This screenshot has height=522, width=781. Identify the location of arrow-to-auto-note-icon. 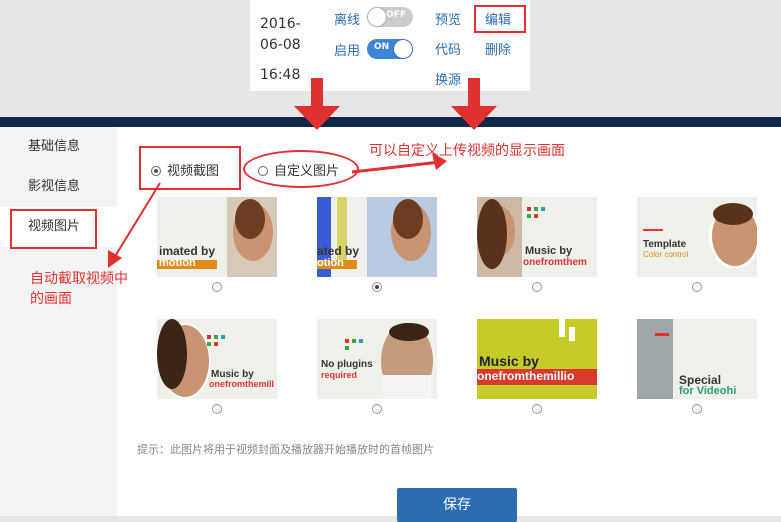
(134, 225).